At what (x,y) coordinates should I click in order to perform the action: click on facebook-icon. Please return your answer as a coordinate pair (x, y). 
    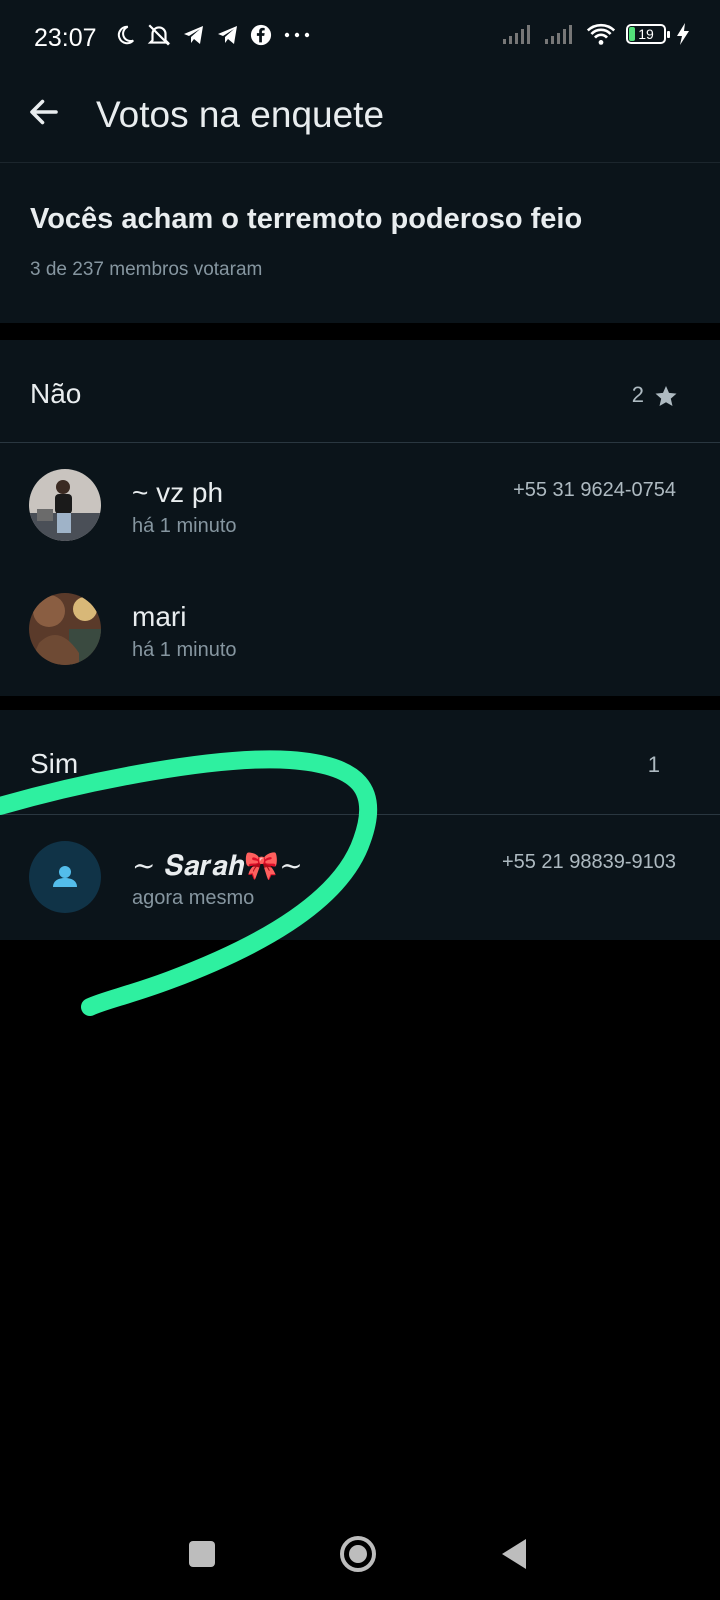
    Looking at the image, I should click on (261, 35).